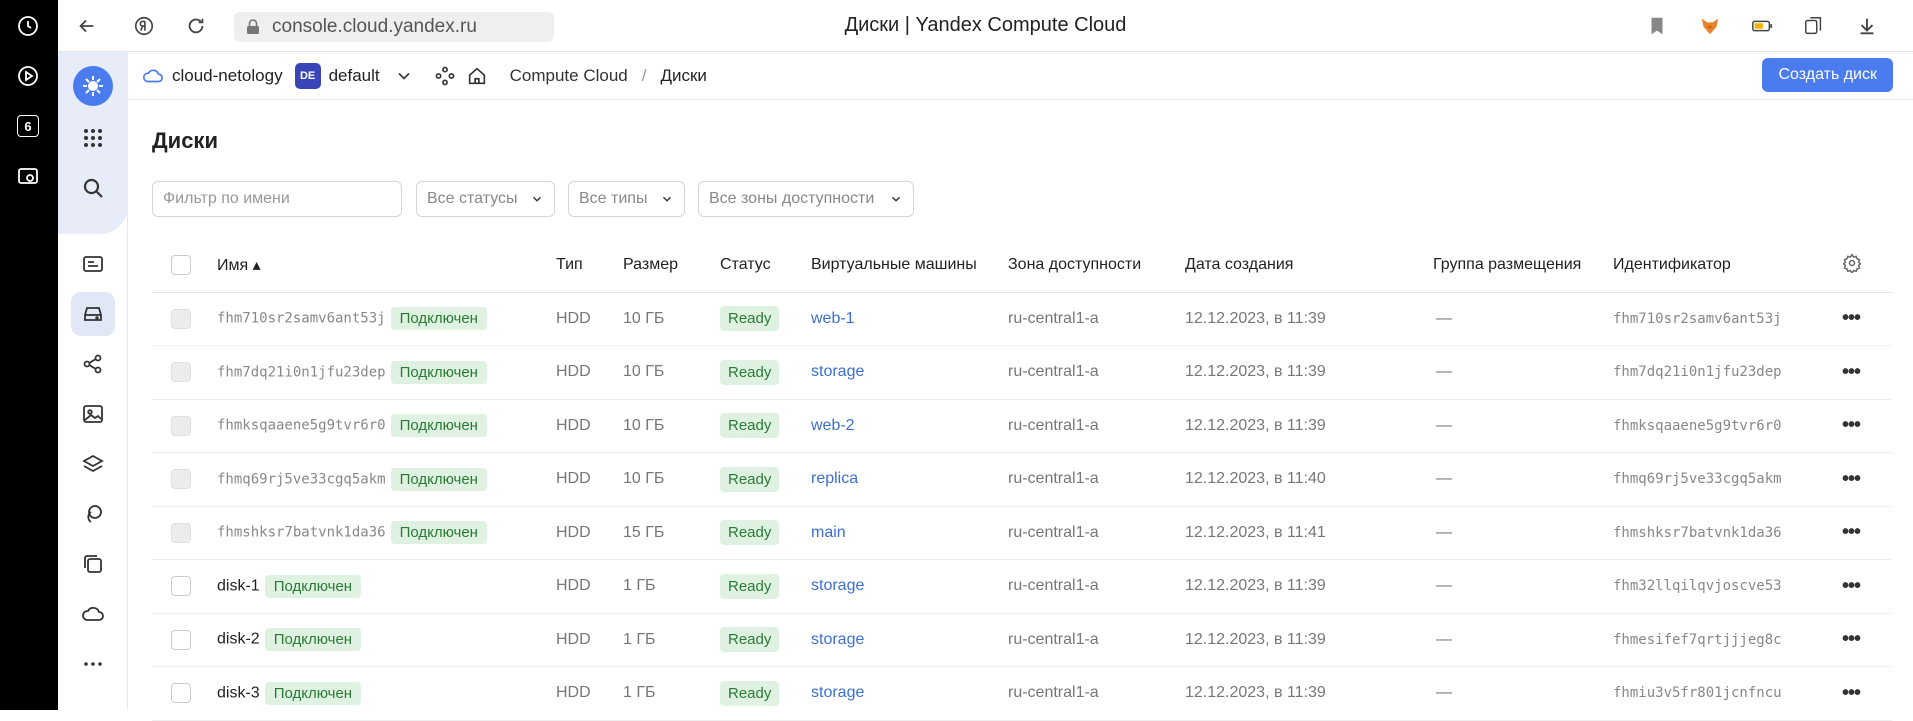 Image resolution: width=1913 pixels, height=721 pixels. Describe the element at coordinates (277, 199) in the screenshot. I see `name-filter-input: Фильтр по имени` at that location.